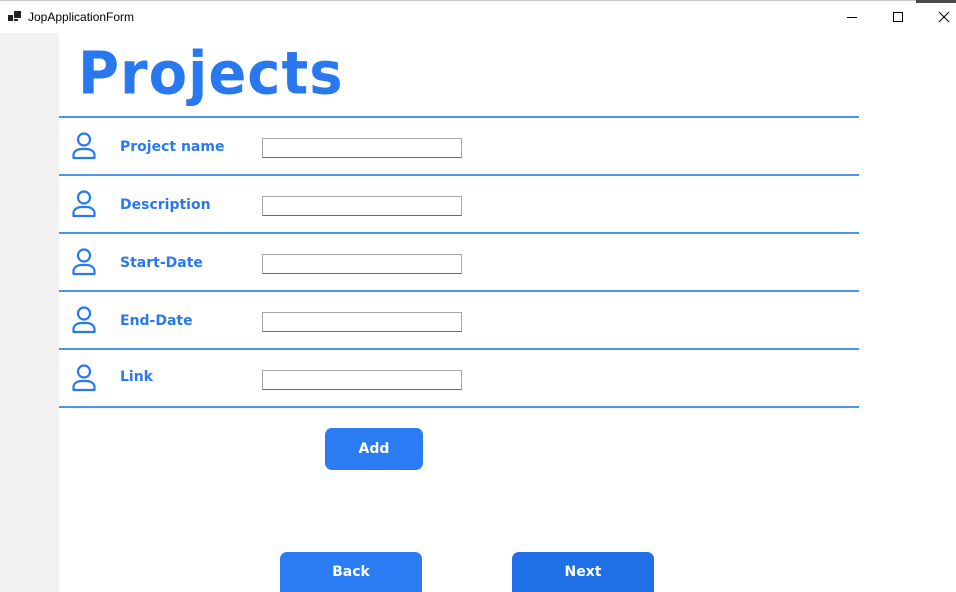 The width and height of the screenshot is (956, 592). I want to click on field-label: End-Date, so click(156, 321).